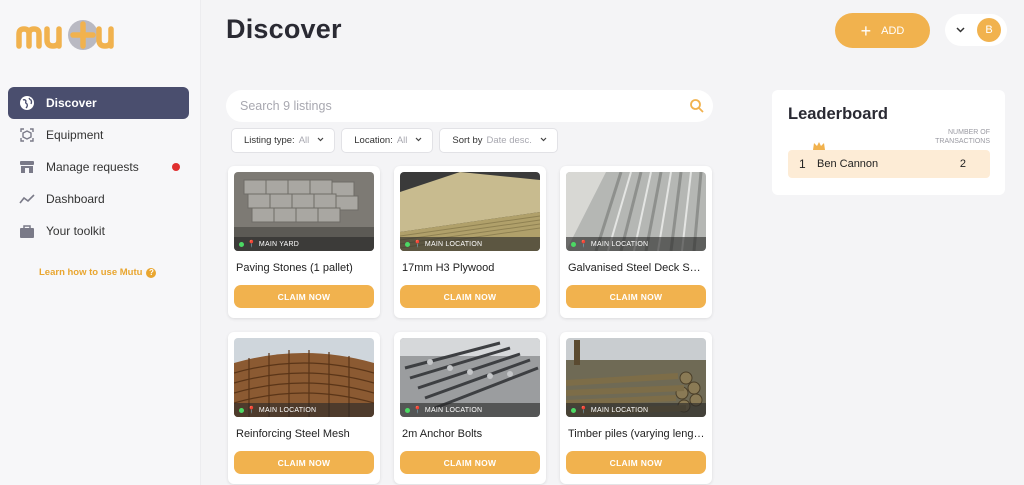 This screenshot has width=1024, height=485. I want to click on filter-listing-type: Listing type: All, so click(283, 140).